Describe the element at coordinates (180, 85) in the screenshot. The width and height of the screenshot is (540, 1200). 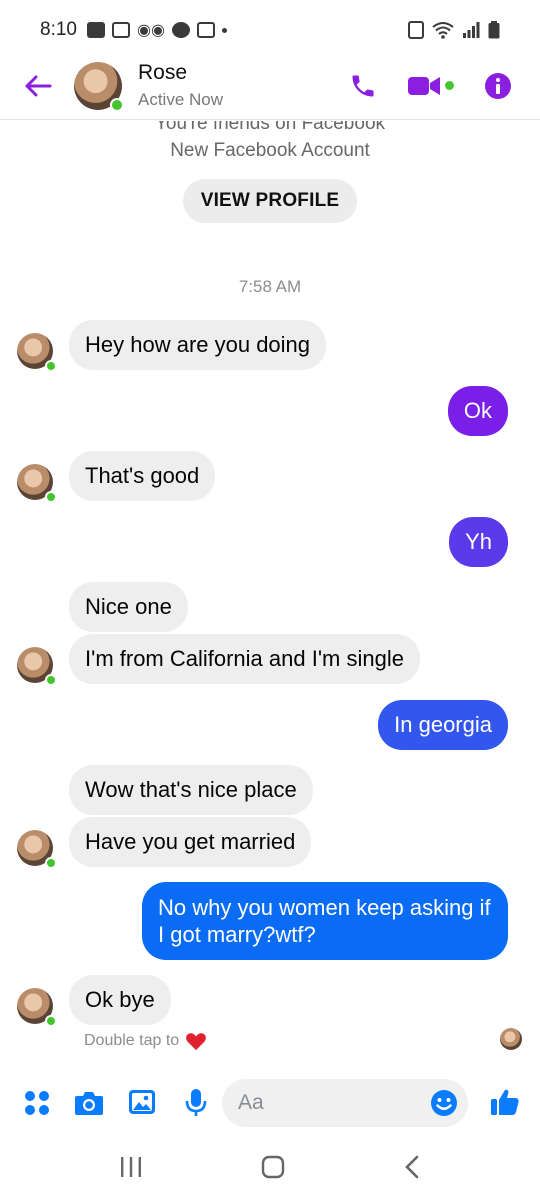
I see `contact-title: Rose Active Now` at that location.